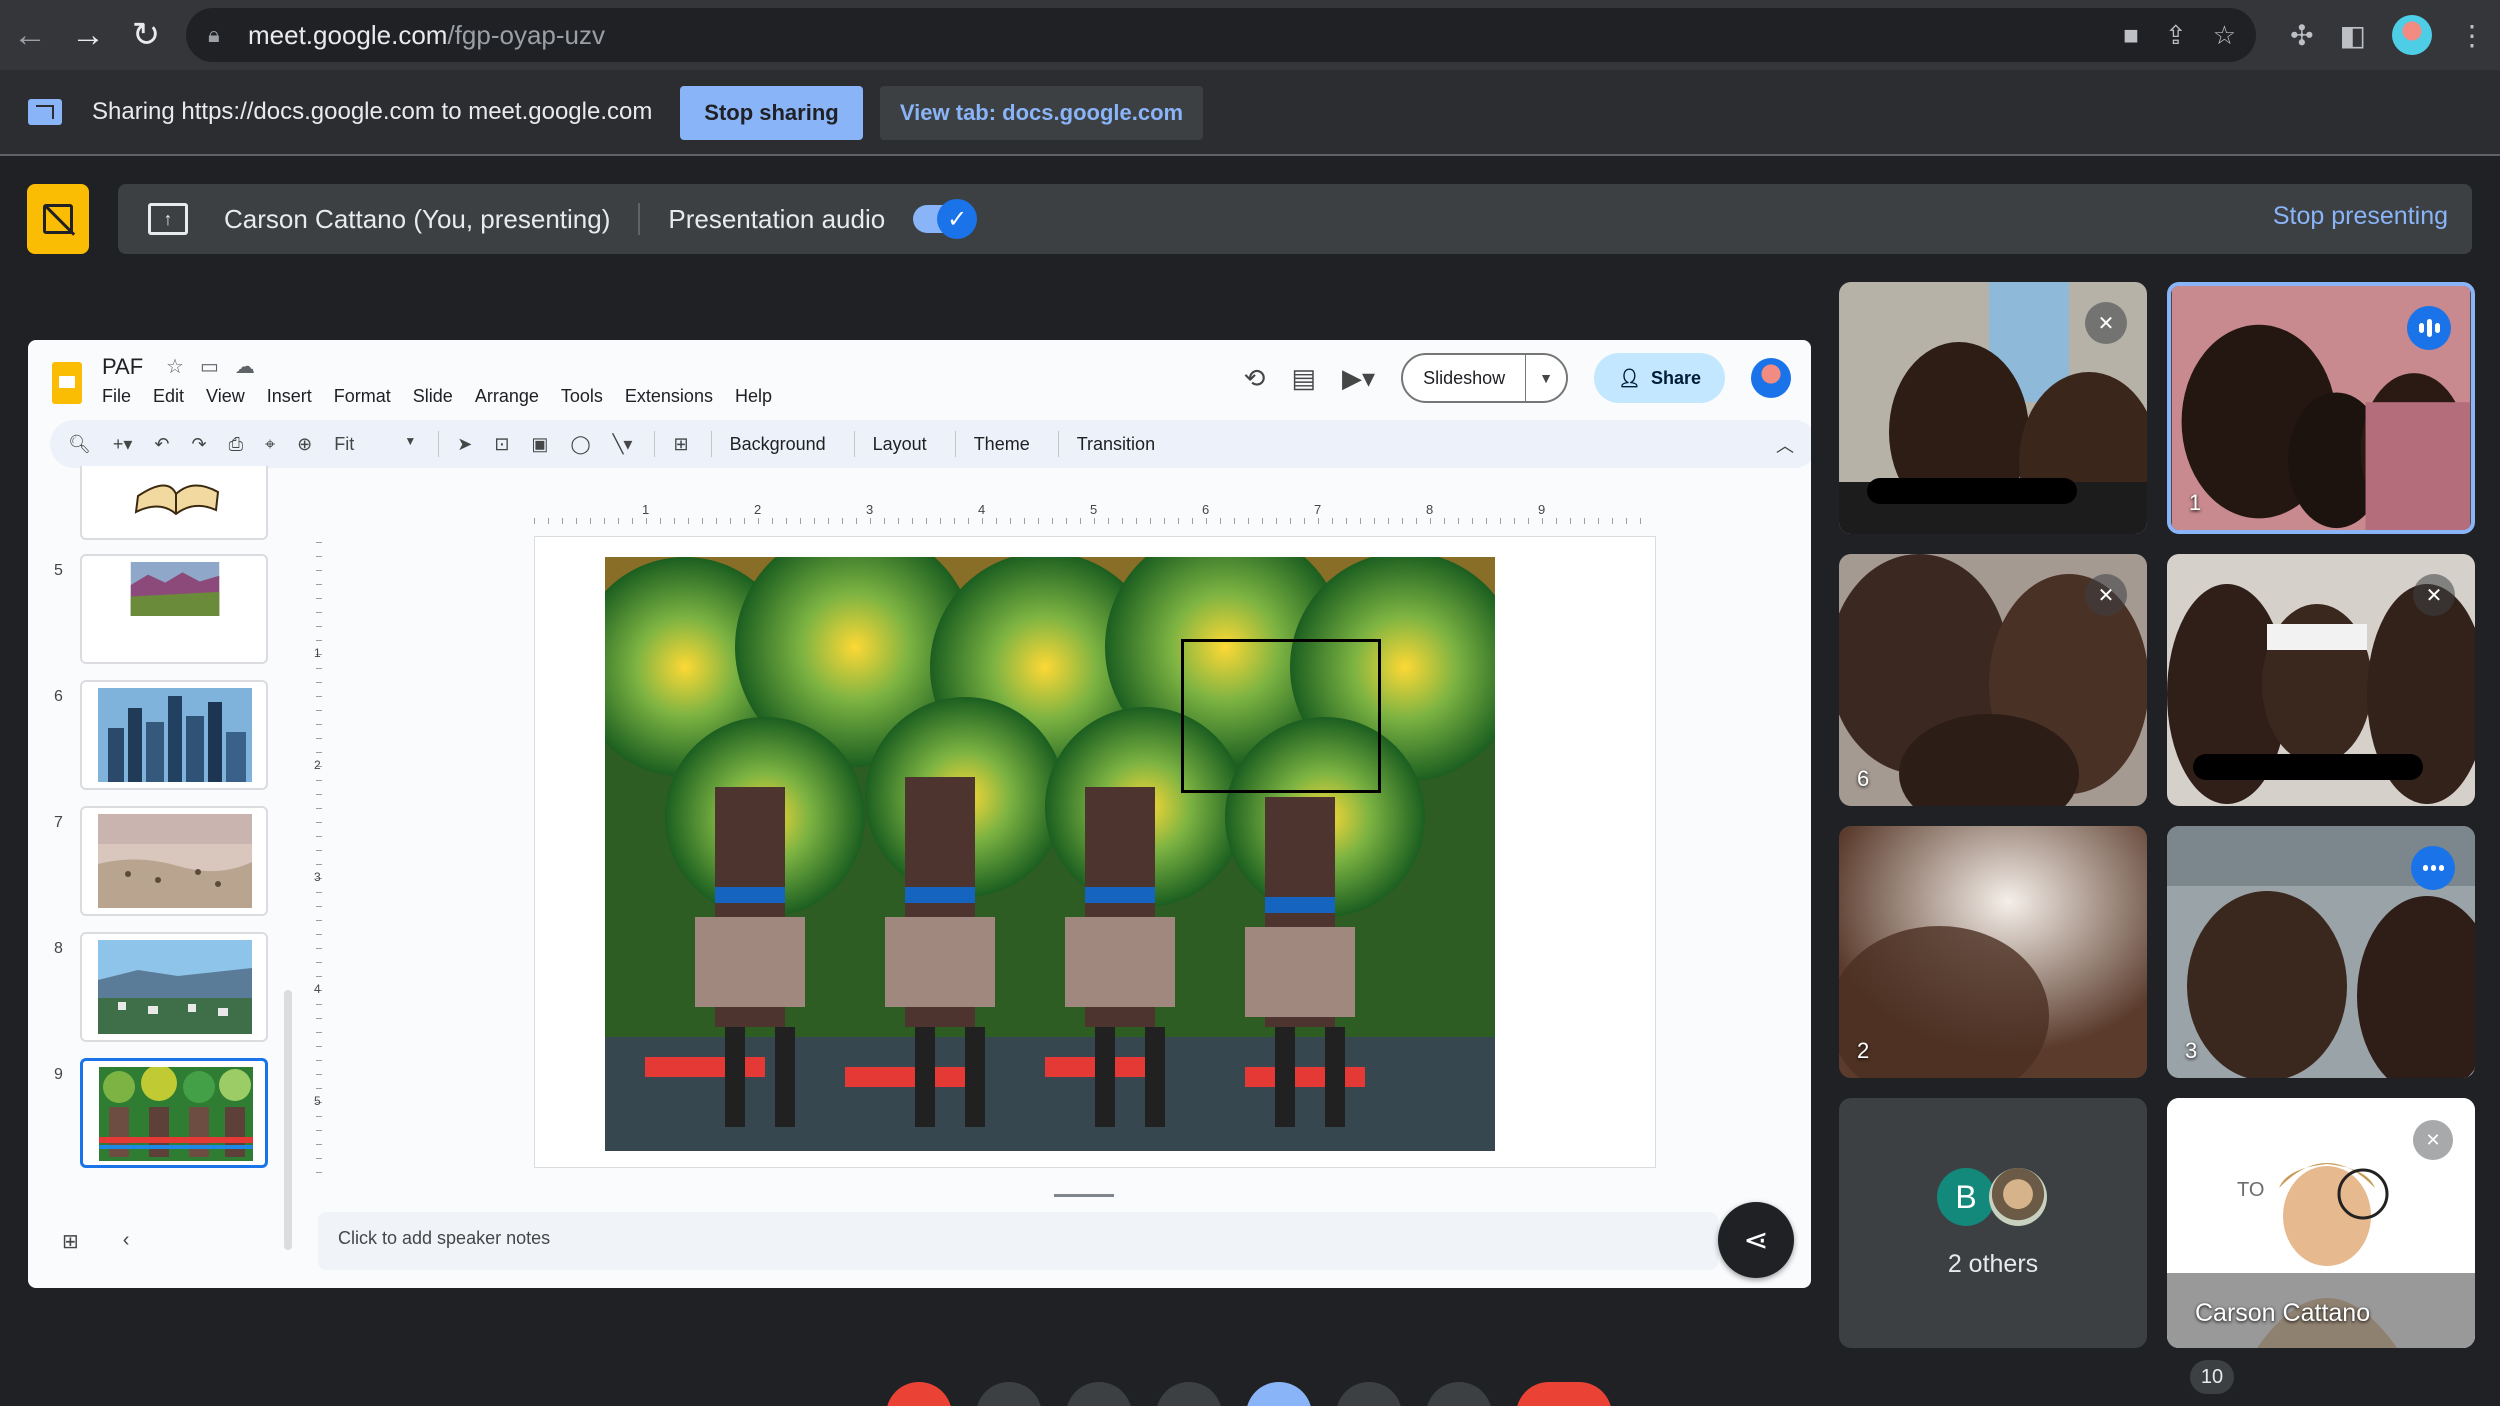 Image resolution: width=2500 pixels, height=1406 pixels. I want to click on coastal-city-image, so click(175, 987).